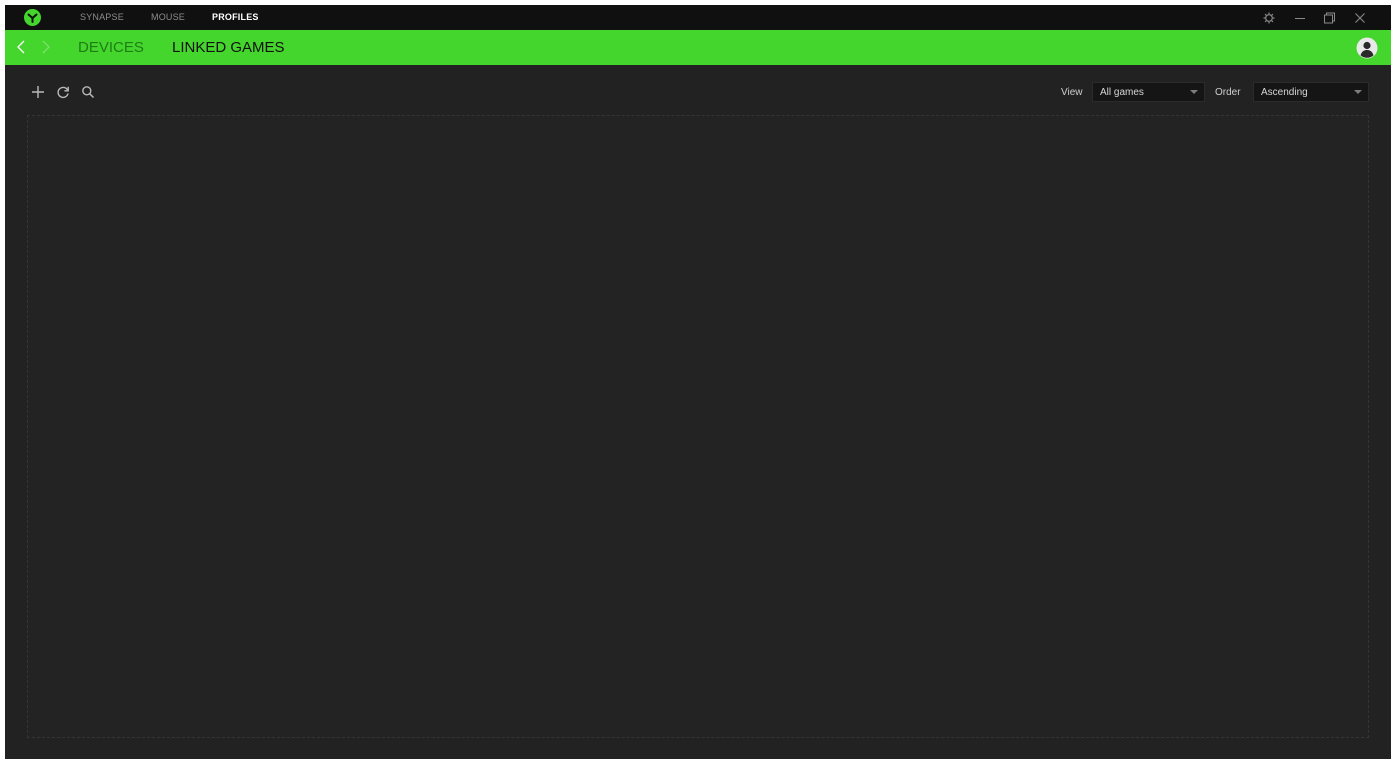 Image resolution: width=1396 pixels, height=762 pixels. What do you see at coordinates (1122, 92) in the screenshot?
I see `view-selected-value: All games` at bounding box center [1122, 92].